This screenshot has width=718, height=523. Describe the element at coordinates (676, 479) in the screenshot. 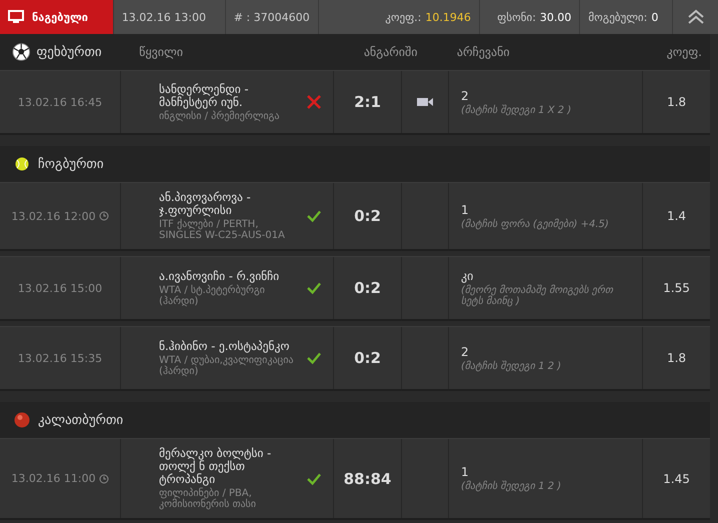

I see `bet-odds: 1.45` at that location.